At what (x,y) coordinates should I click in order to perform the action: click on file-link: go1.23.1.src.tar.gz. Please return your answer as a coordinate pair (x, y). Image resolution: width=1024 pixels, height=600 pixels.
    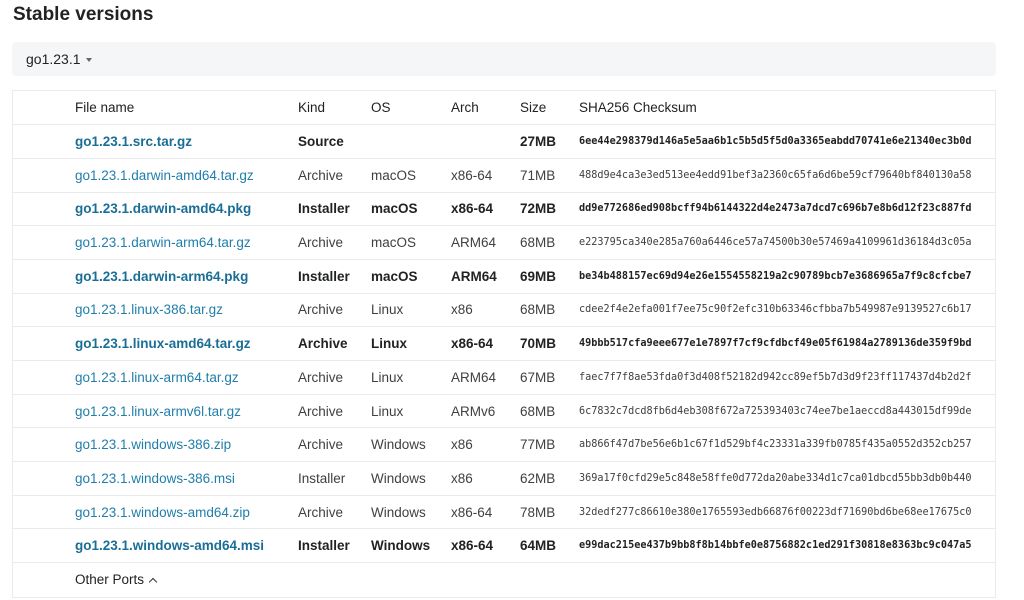
    Looking at the image, I should click on (133, 141).